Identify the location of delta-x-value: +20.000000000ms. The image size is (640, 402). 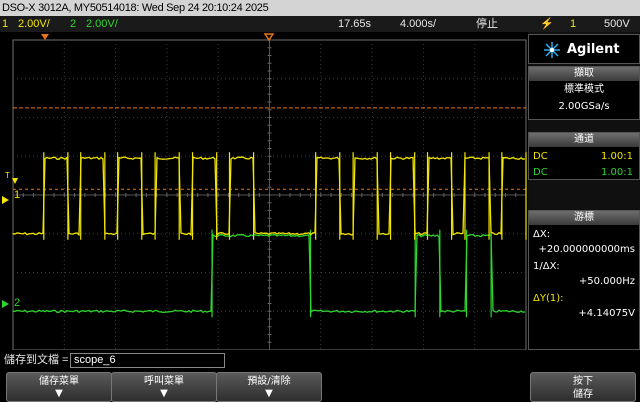
(587, 249).